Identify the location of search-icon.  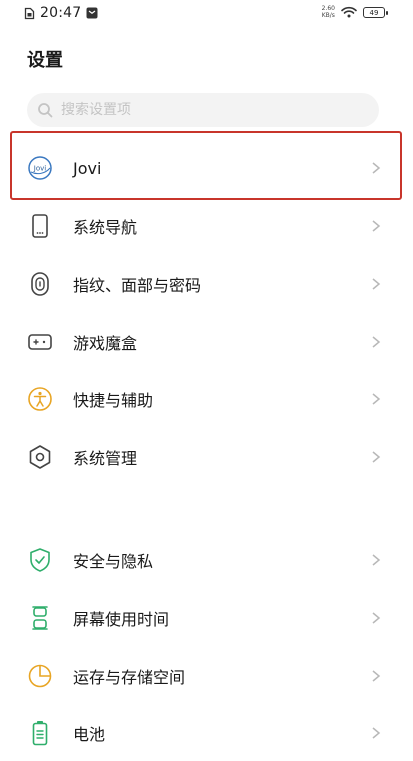
(45, 110).